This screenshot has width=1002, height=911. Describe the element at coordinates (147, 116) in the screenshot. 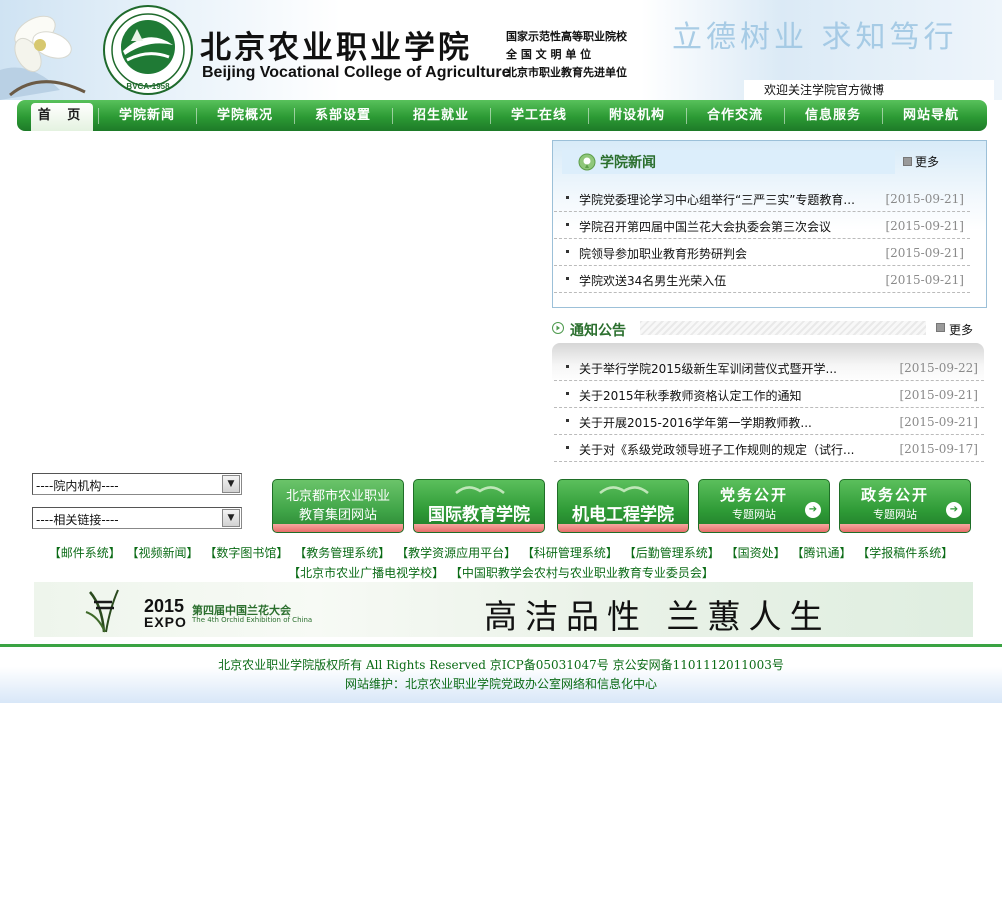

I see `nav-college-news: 学院新闻` at that location.